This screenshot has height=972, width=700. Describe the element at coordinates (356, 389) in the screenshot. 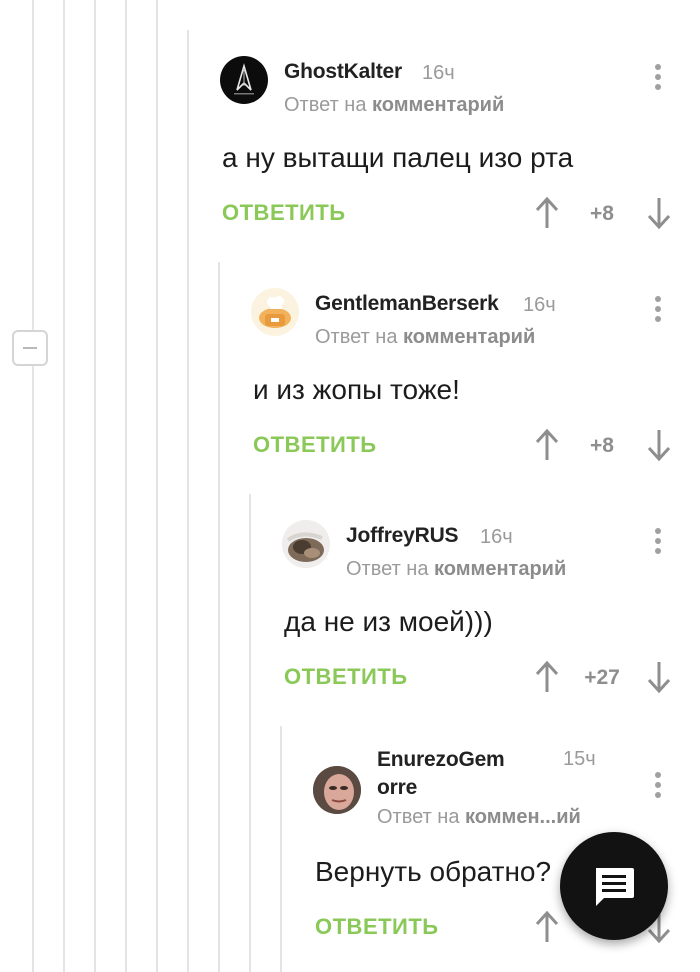

I see `comment-text: и из жопы тоже!` at that location.